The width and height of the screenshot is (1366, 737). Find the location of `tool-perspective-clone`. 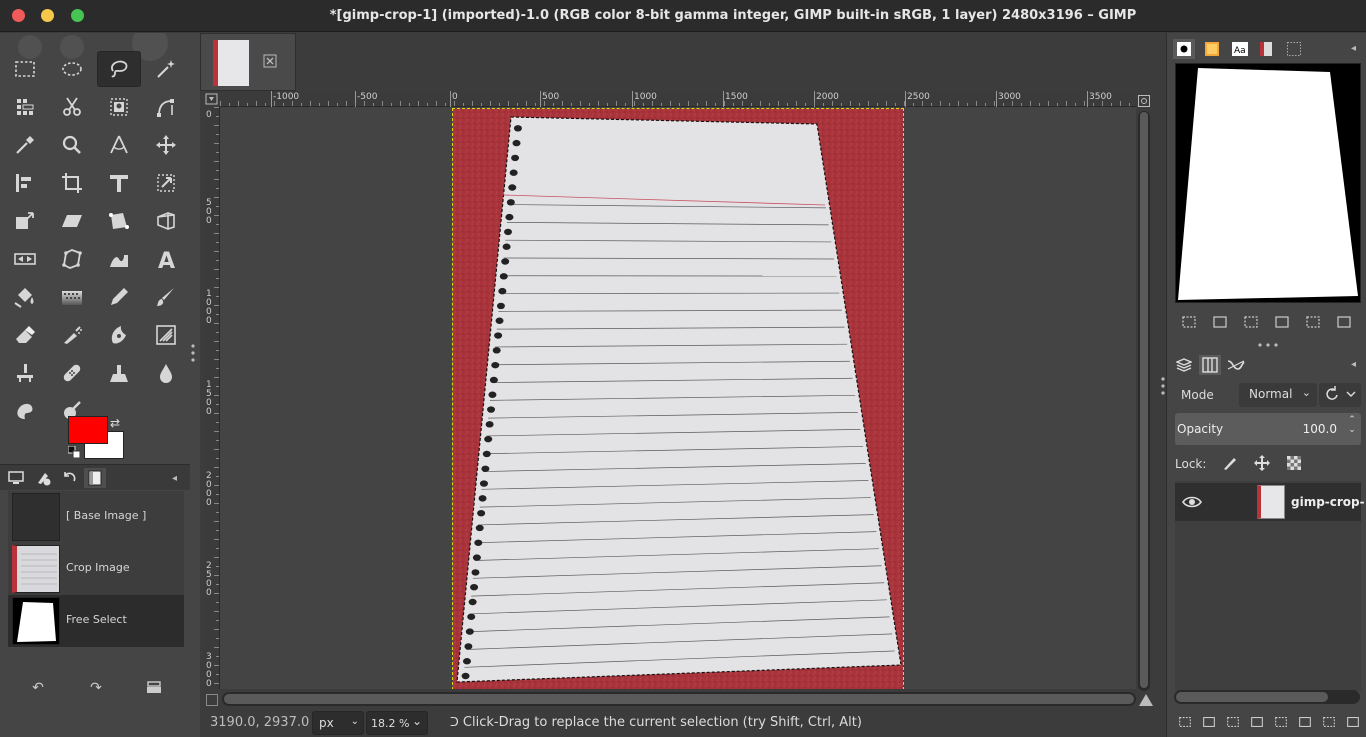

tool-perspective-clone is located at coordinates (119, 373).